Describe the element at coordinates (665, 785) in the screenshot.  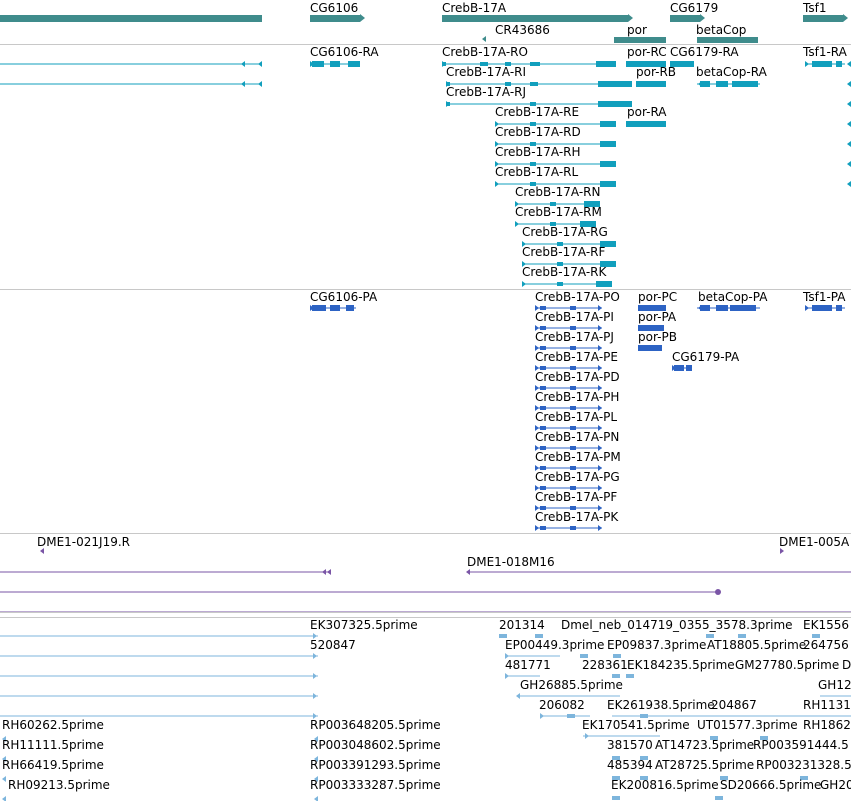
I see `est-label: EK200816.5prime` at that location.